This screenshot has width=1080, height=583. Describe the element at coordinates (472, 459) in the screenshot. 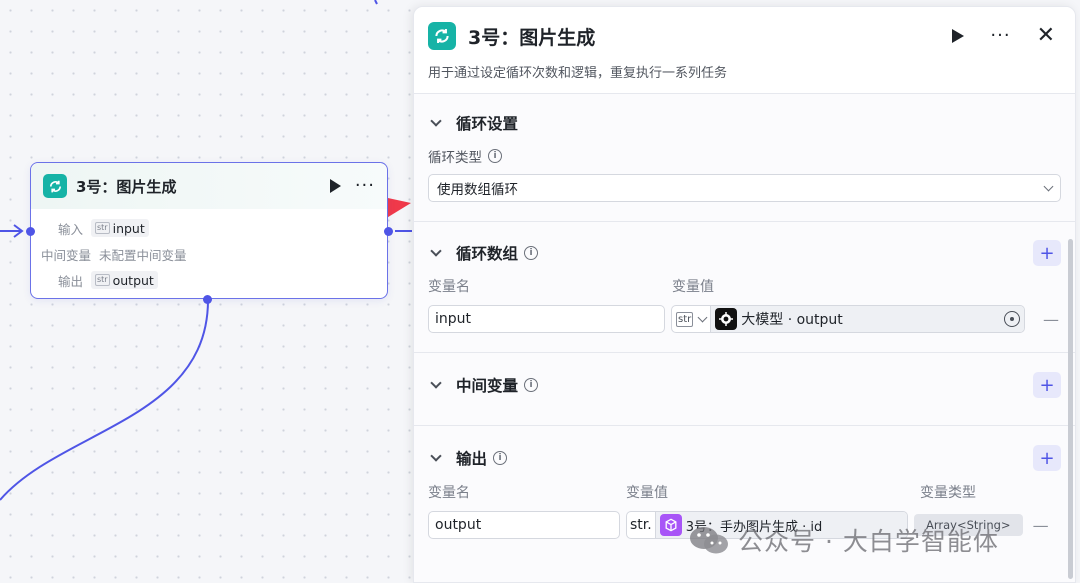

I see `output-title: 输出` at that location.